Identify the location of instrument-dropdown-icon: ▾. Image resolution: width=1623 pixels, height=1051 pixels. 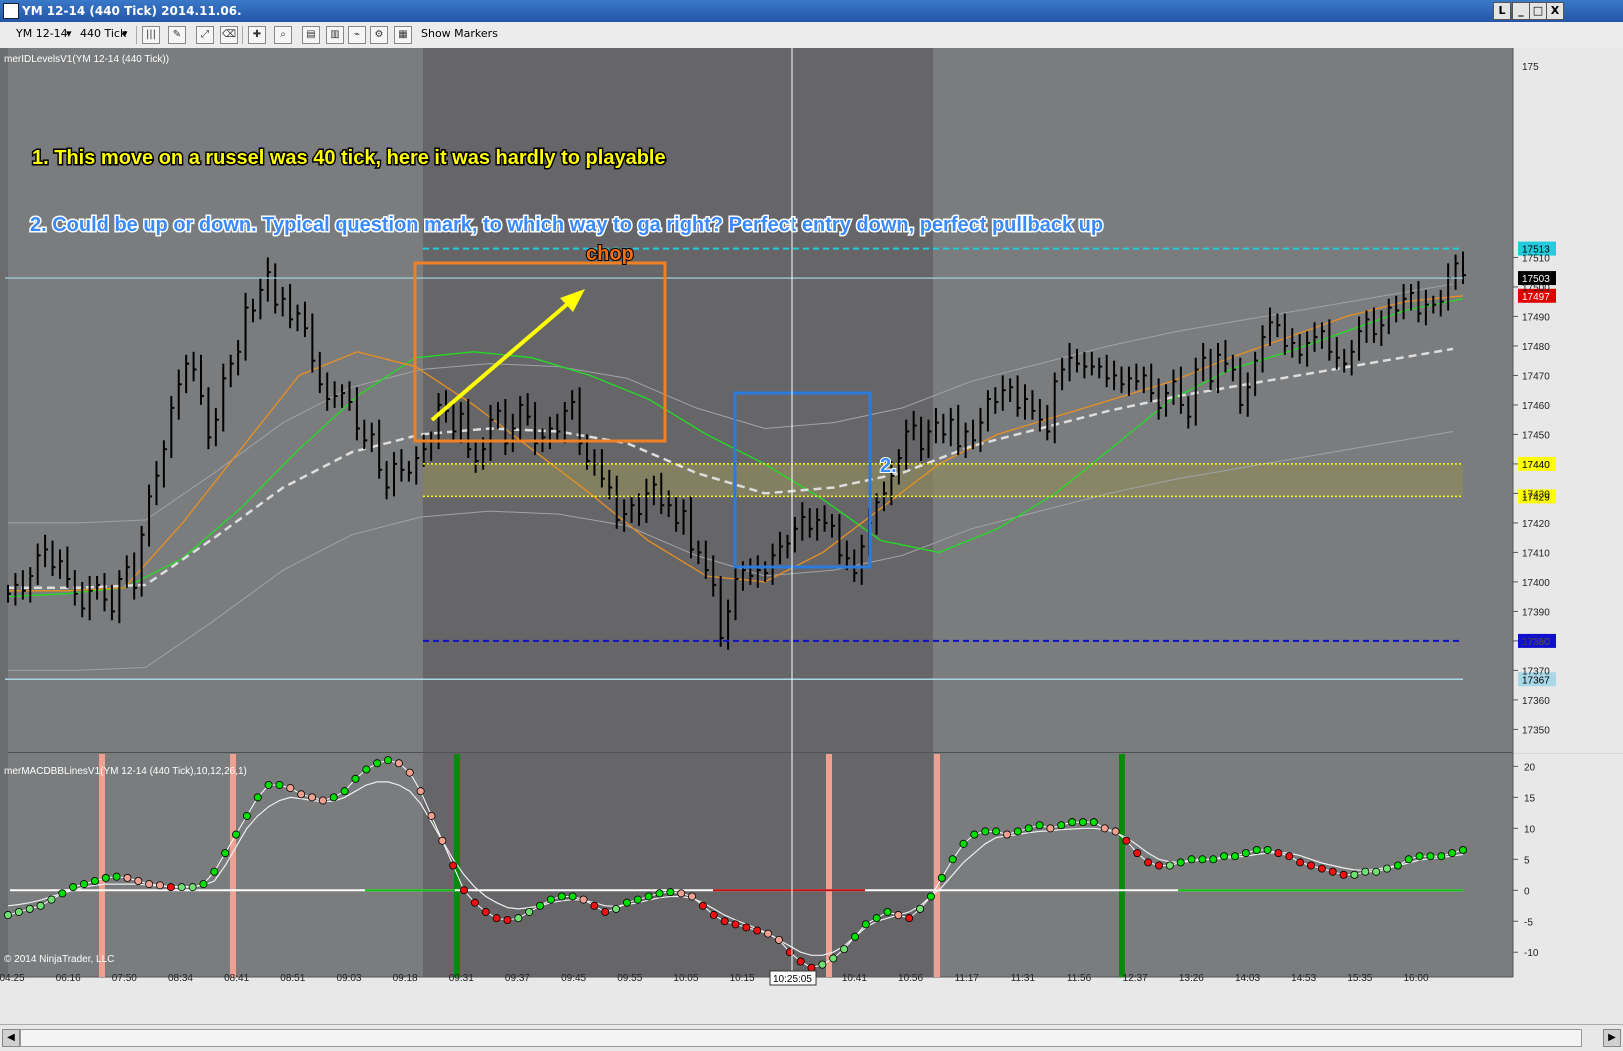
(69, 33).